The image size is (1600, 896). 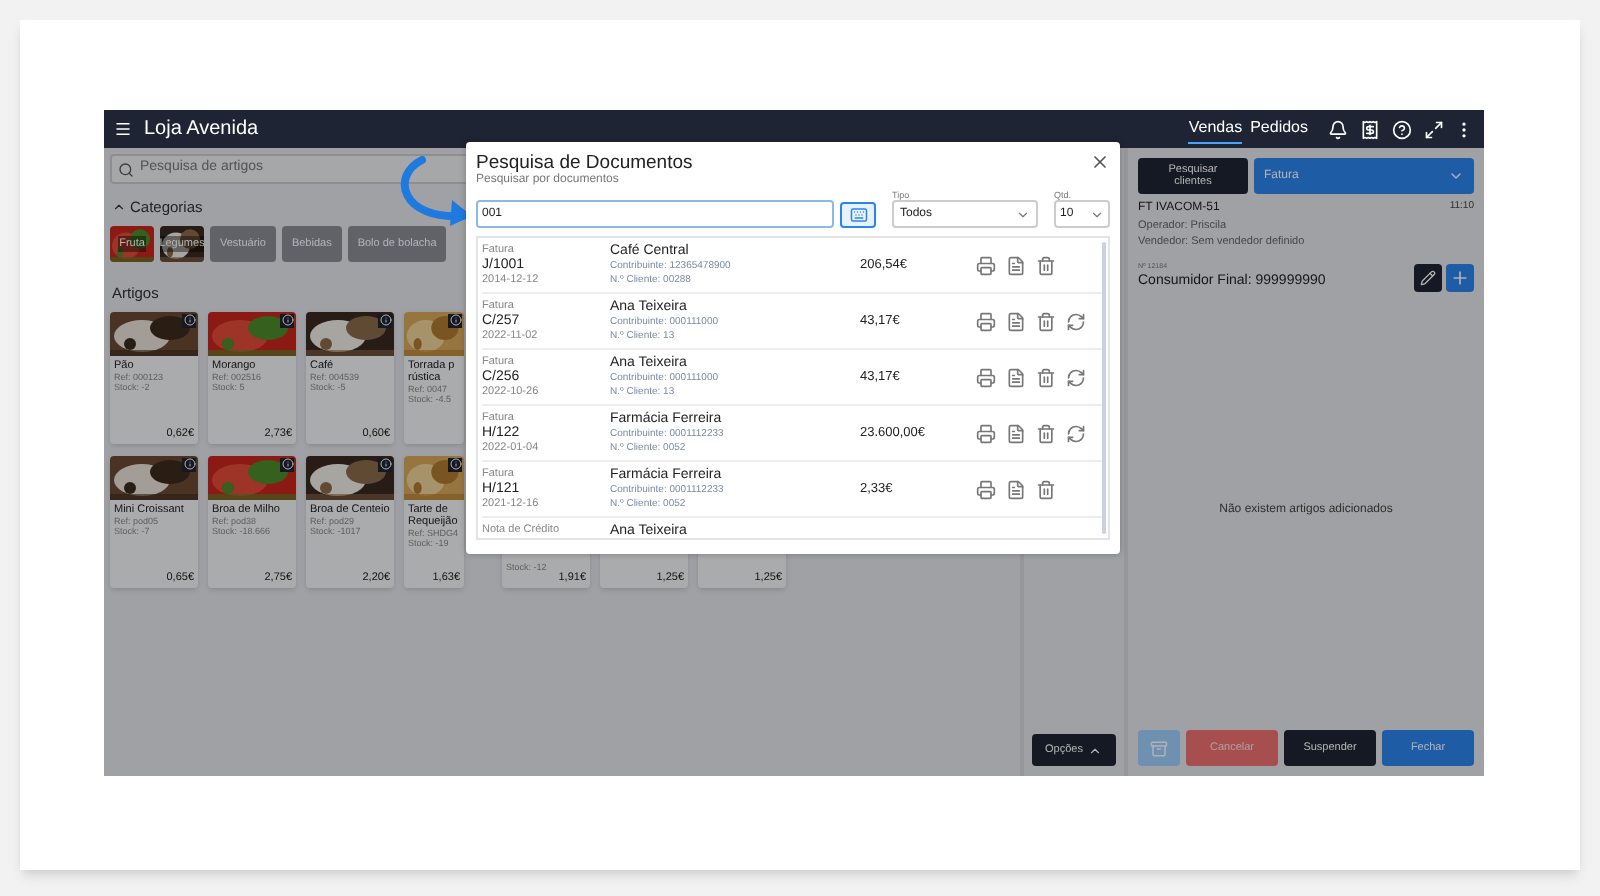 I want to click on store-title: Loja Avenida, so click(x=201, y=130).